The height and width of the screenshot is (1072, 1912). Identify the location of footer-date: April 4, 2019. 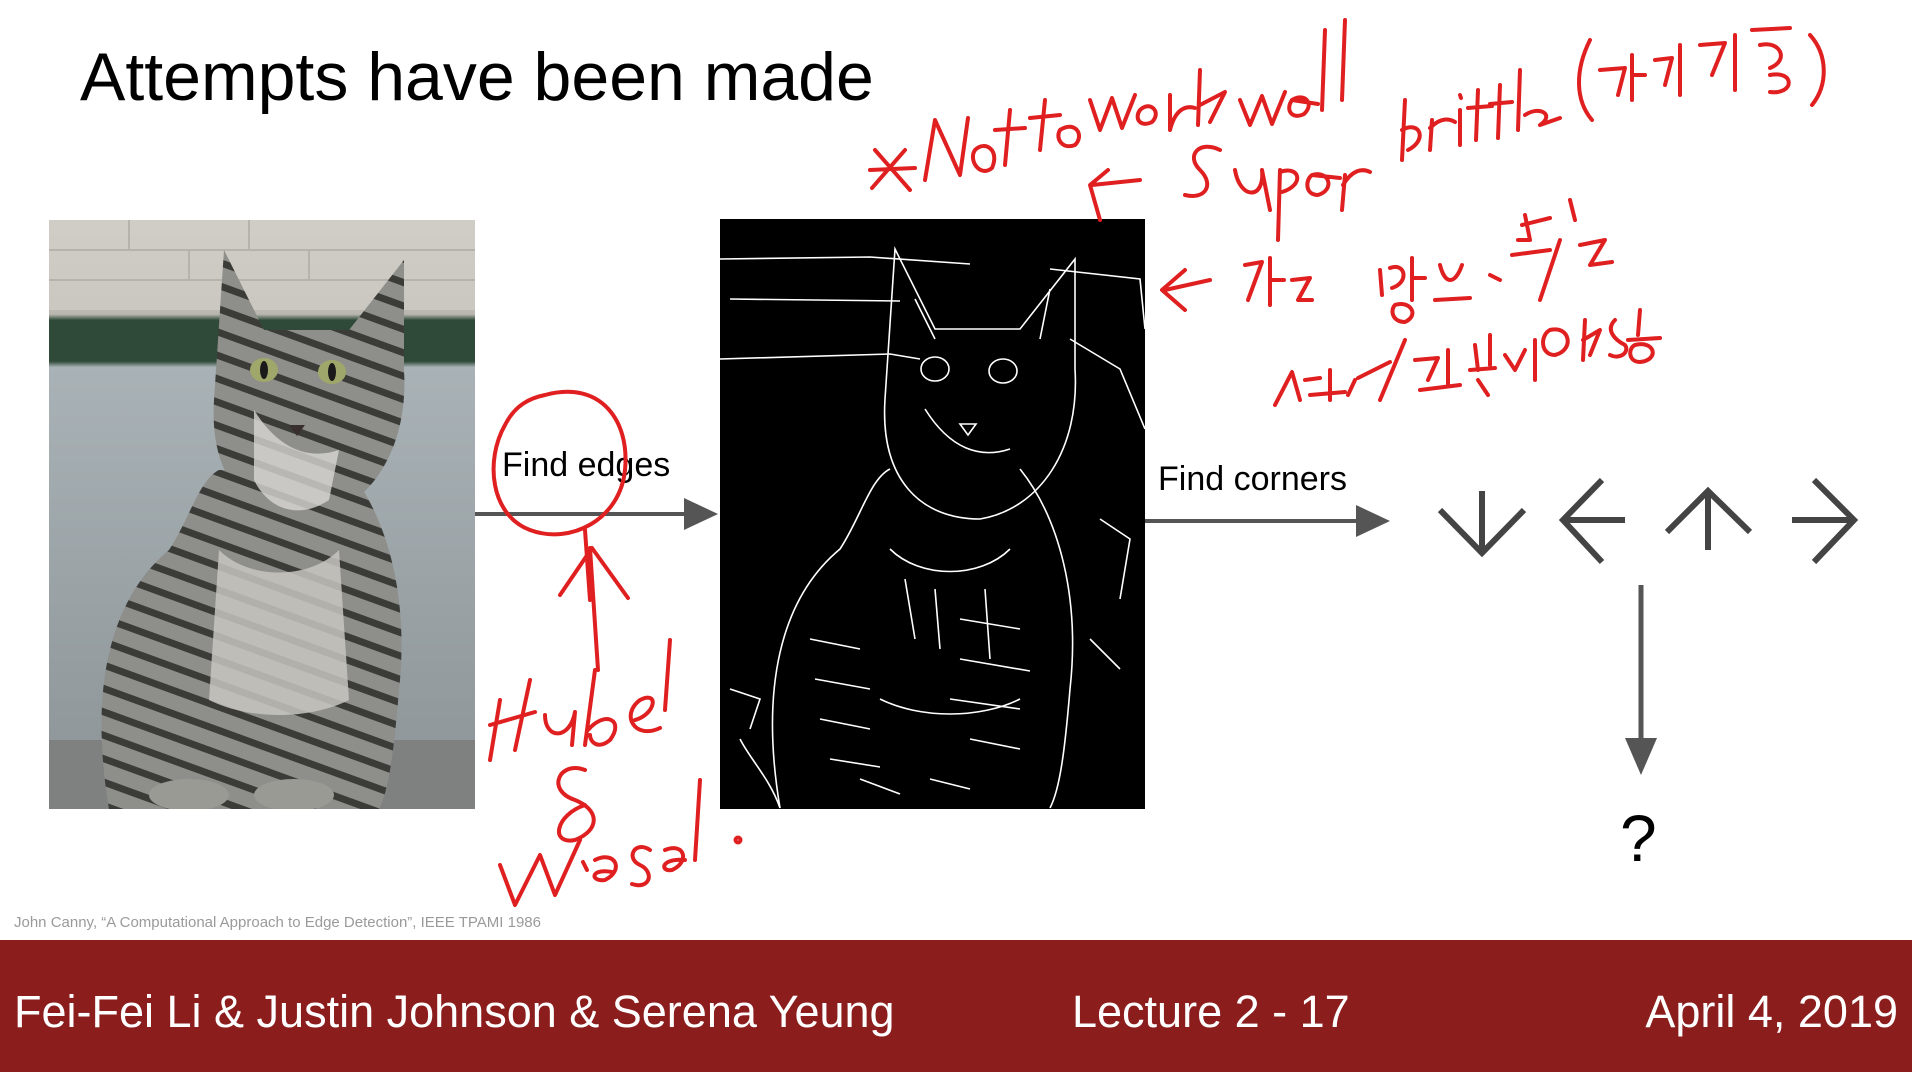
(1771, 1011).